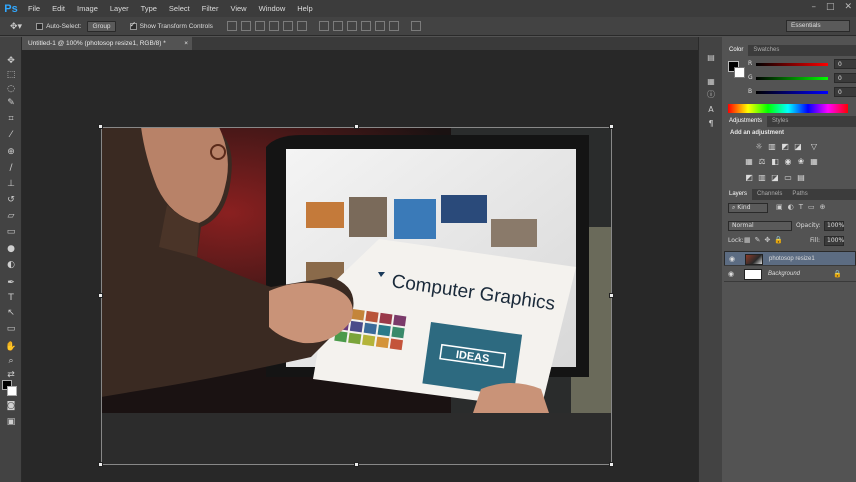 The width and height of the screenshot is (856, 482). What do you see at coordinates (11, 216) in the screenshot?
I see `eraser-tool-icon: ▱` at bounding box center [11, 216].